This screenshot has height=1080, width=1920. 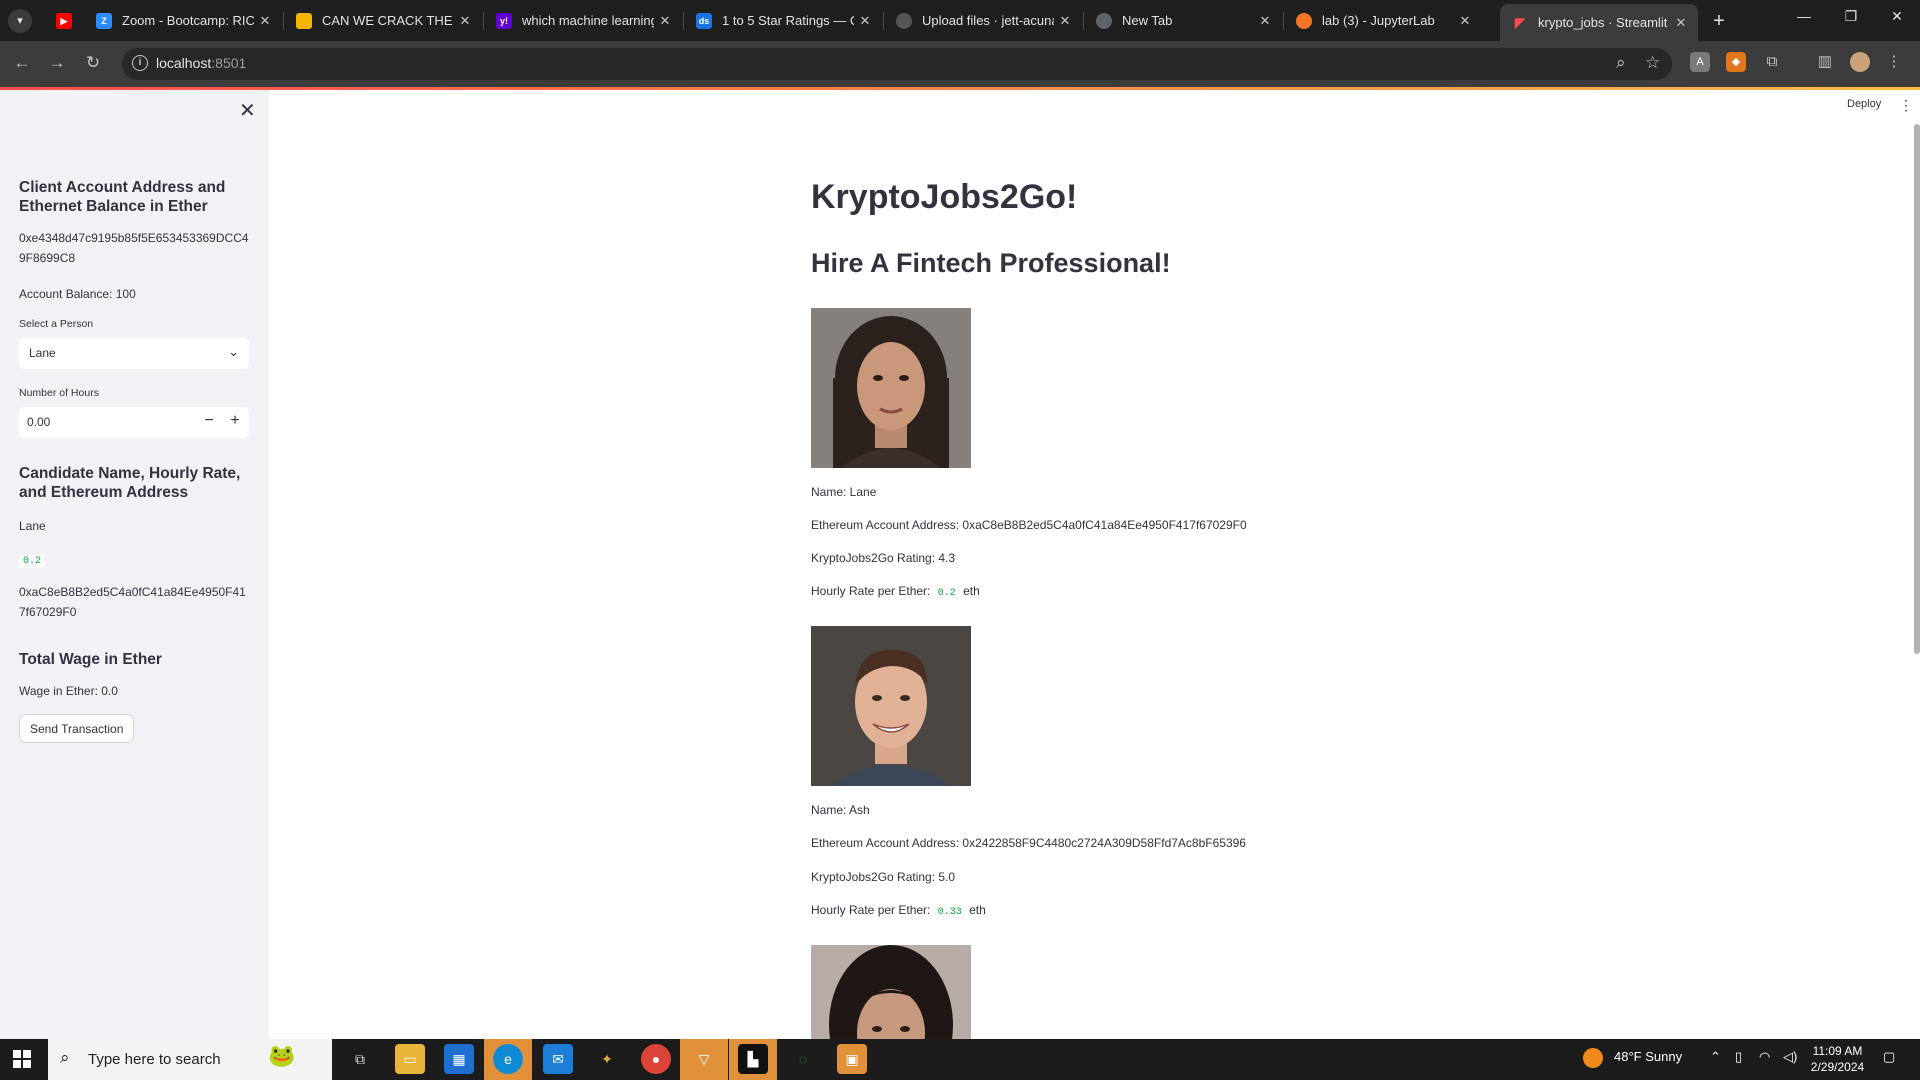 What do you see at coordinates (1897, 16) in the screenshot?
I see `close-window-icon: ✕` at bounding box center [1897, 16].